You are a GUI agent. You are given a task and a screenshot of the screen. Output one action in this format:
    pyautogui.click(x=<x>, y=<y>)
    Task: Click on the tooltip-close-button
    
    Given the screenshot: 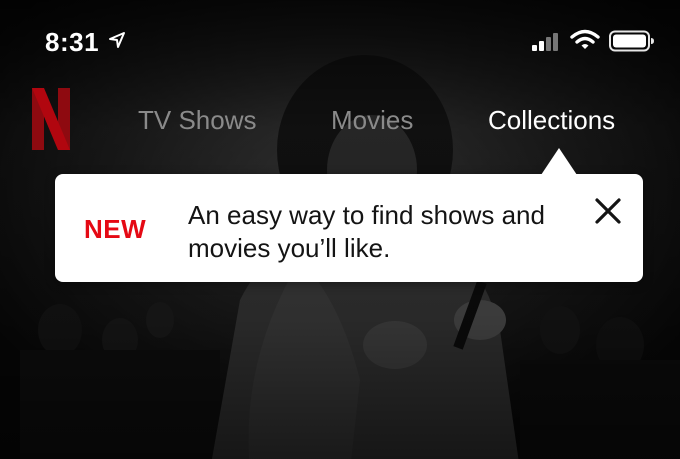 What is the action you would take?
    pyautogui.click(x=608, y=211)
    